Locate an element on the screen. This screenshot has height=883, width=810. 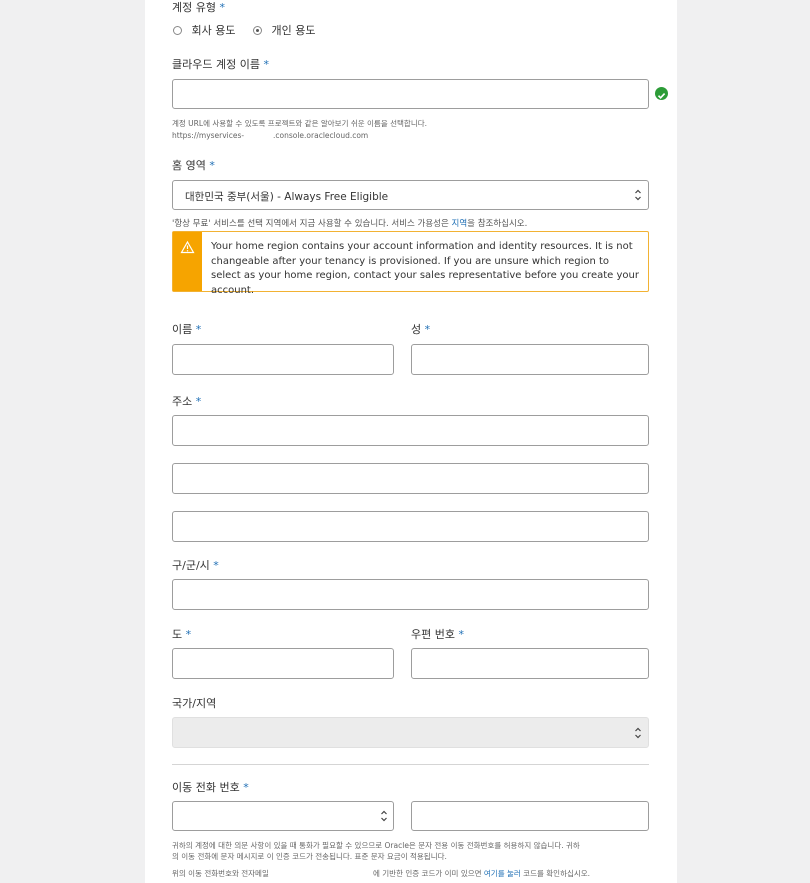
first-name-input is located at coordinates (283, 359).